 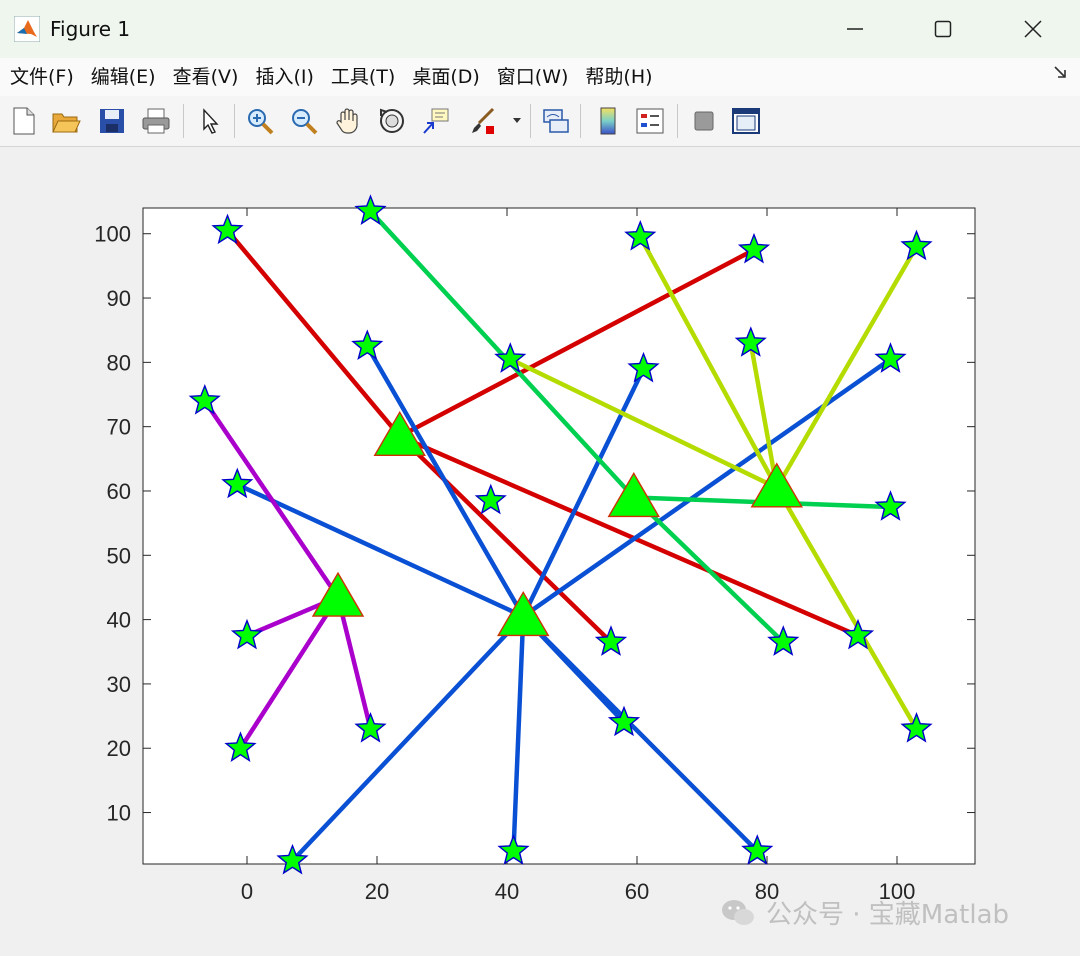 I want to click on y-tick-label: 40, so click(x=119, y=620).